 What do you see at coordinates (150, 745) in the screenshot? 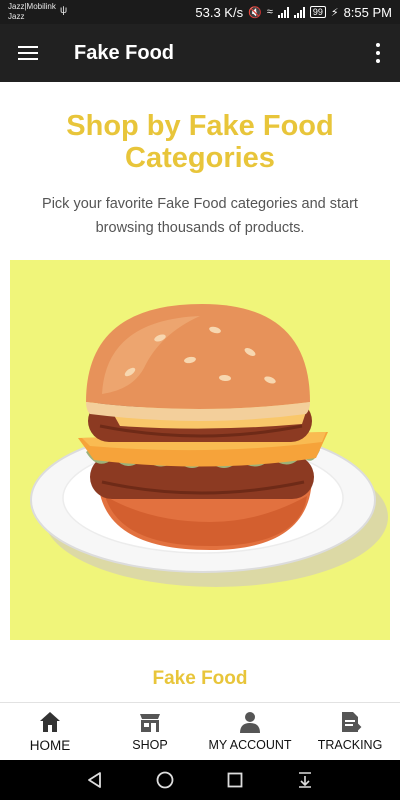
I see `nav-shop-label: SHOP` at bounding box center [150, 745].